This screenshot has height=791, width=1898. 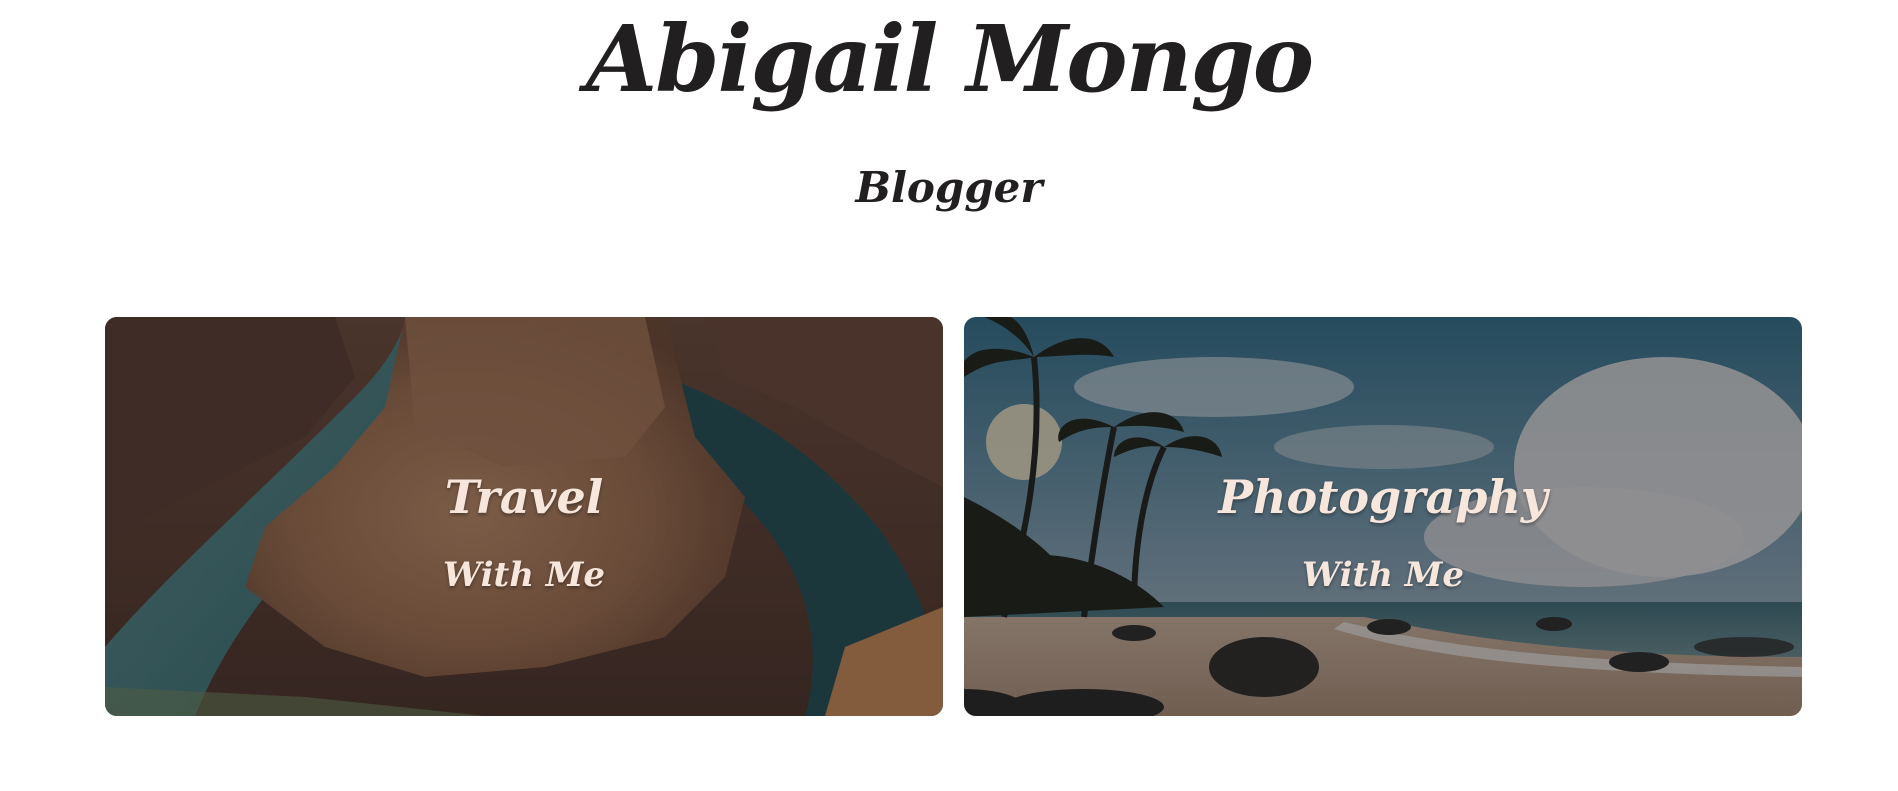 I want to click on photography-title: Photography, so click(x=1383, y=497).